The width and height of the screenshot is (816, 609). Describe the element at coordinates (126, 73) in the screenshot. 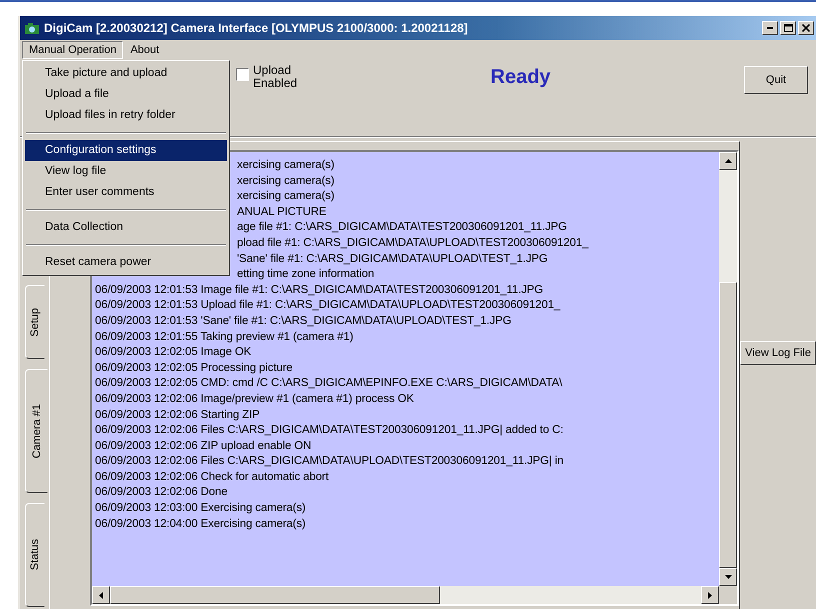

I see `menu-item: Take picture and upload` at that location.